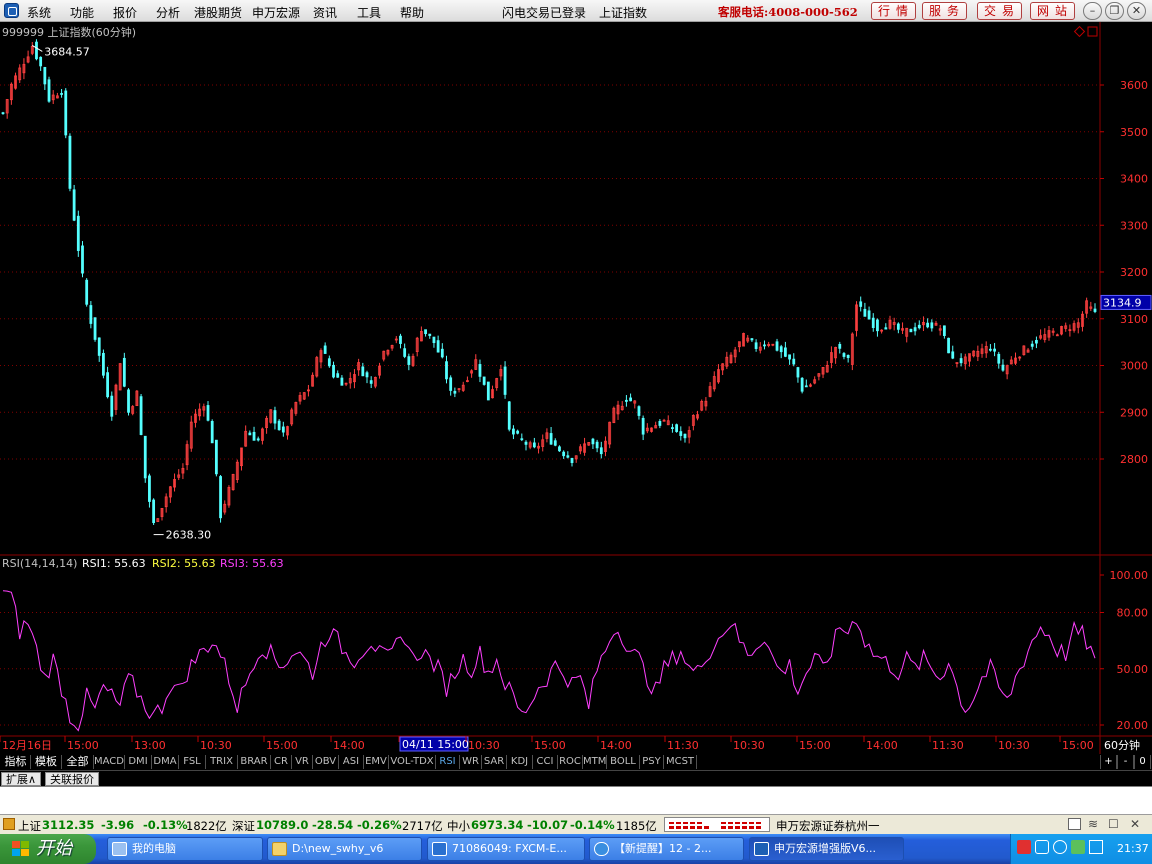  I want to click on indicator-tab-roc: ROC, so click(570, 762).